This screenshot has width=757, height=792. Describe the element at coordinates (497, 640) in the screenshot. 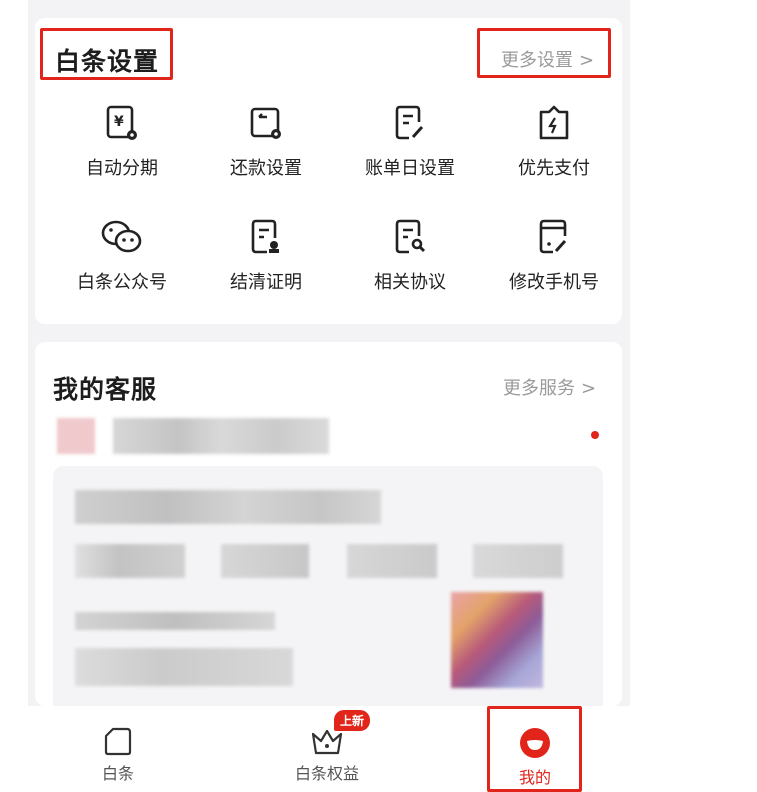

I see `blurred-image` at that location.